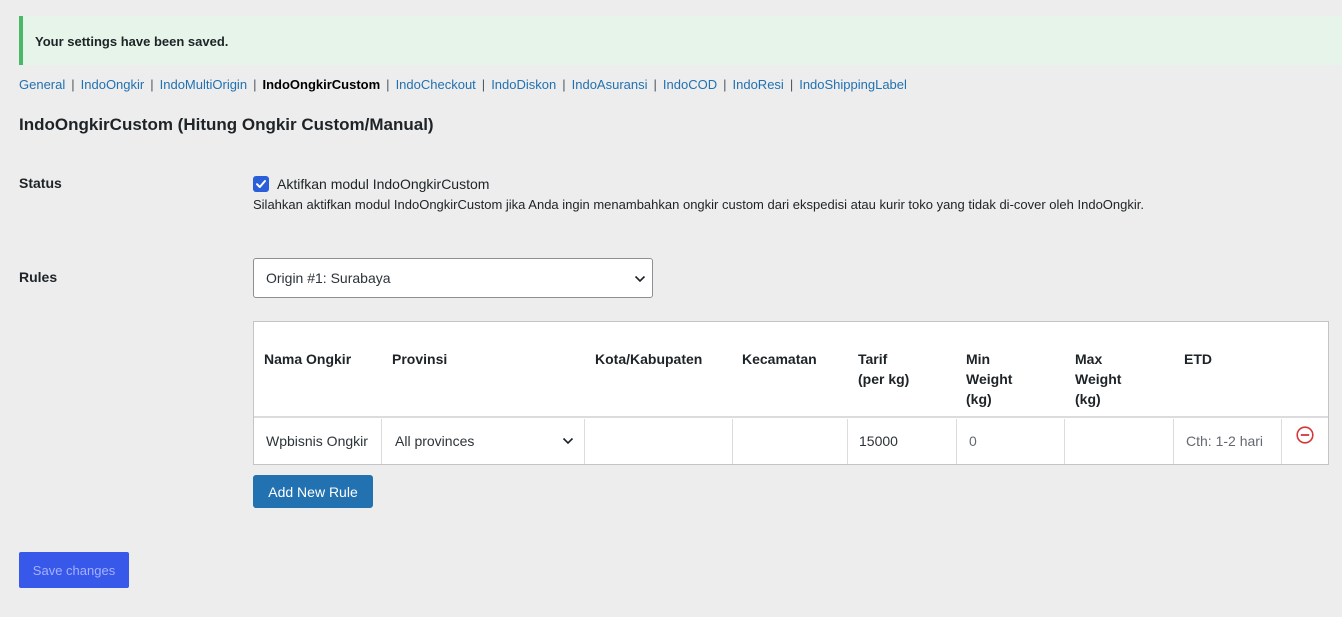 The height and width of the screenshot is (617, 1342). What do you see at coordinates (523, 84) in the screenshot?
I see `subnav-indodiskon: IndoDiskon` at bounding box center [523, 84].